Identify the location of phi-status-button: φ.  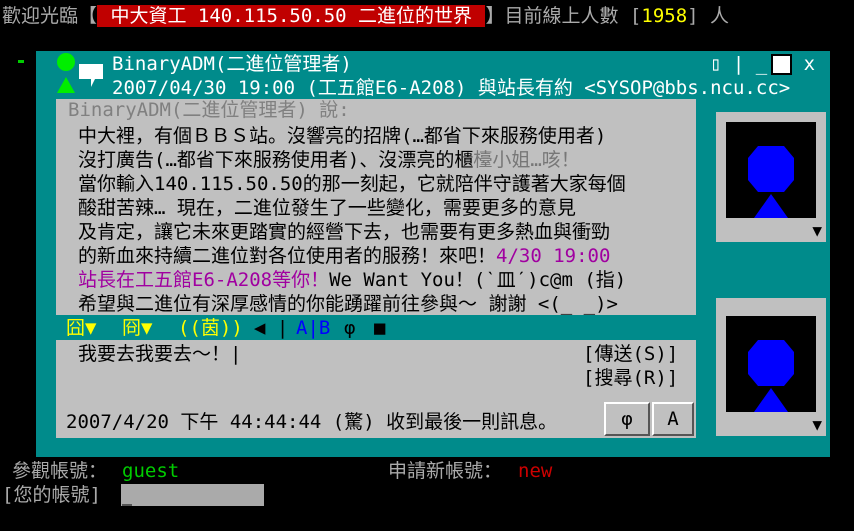
(627, 419).